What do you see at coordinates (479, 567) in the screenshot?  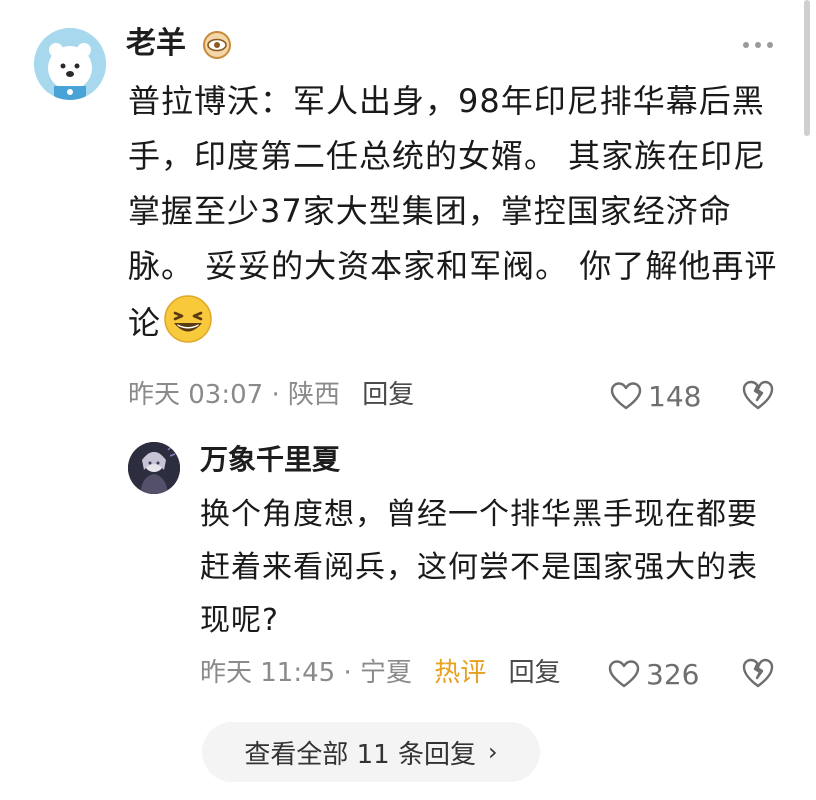 I see `reply-text: 换个角度想，曾经一个排华黑手现在都要赶着来看阅兵，这何尝不是国家强大的表现呢?` at bounding box center [479, 567].